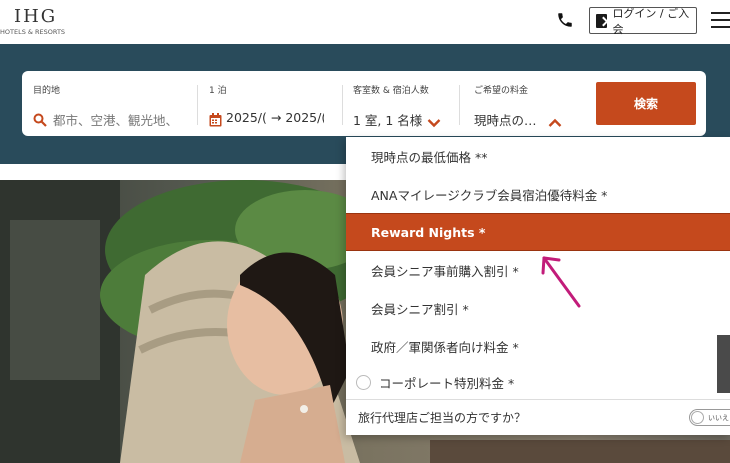  Describe the element at coordinates (434, 122) in the screenshot. I see `chevron-down-icon` at that location.